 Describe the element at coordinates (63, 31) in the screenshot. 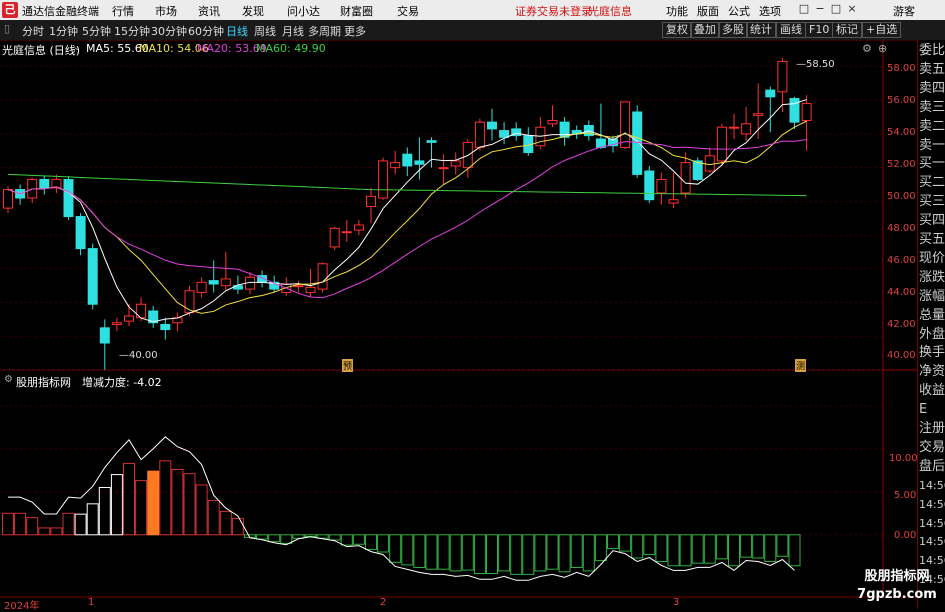

I see `tab-period-1min: 1分钟` at that location.